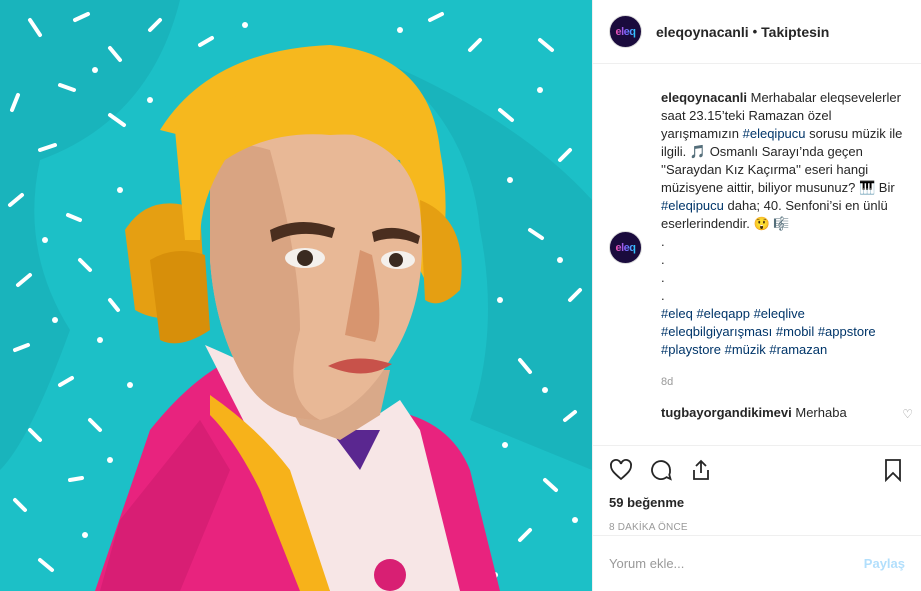  Describe the element at coordinates (723, 313) in the screenshot. I see `hashtag-link: #eleqapp` at that location.